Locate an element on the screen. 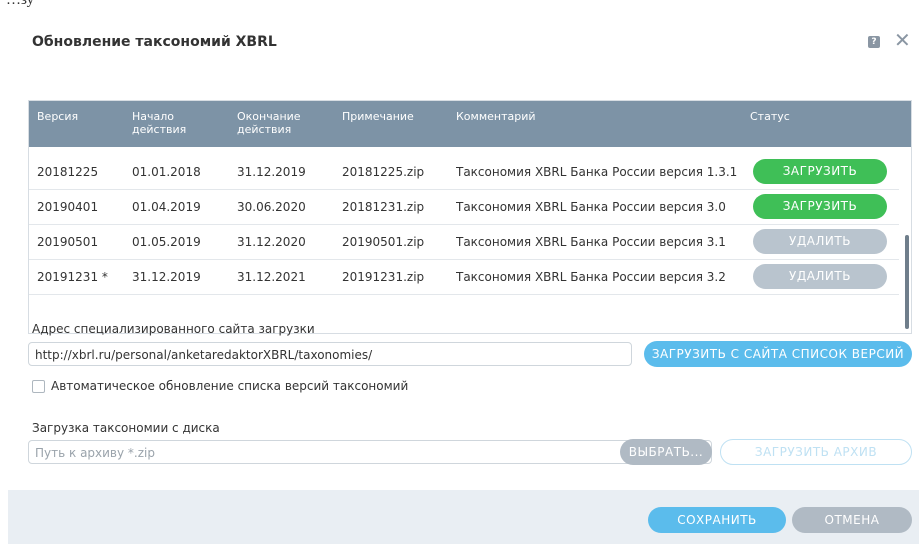 Image resolution: width=919 pixels, height=544 pixels. help-icon: ? is located at coordinates (874, 42).